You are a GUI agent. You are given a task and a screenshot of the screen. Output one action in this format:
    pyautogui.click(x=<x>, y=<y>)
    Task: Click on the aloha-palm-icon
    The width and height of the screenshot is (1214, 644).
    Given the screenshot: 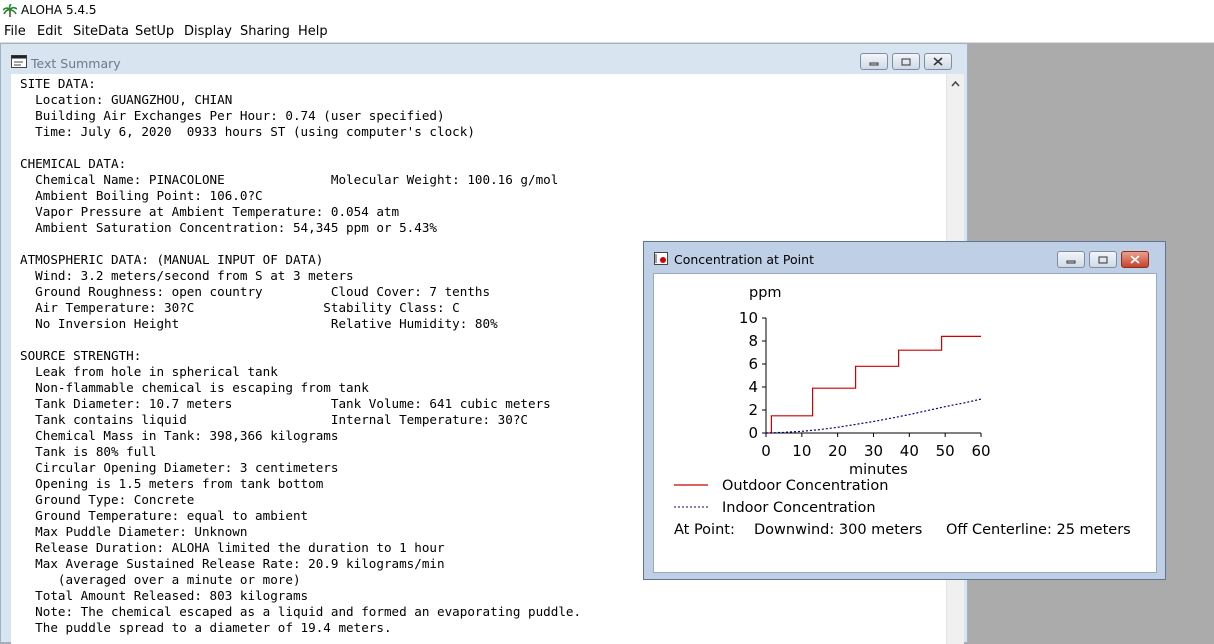 What is the action you would take?
    pyautogui.click(x=10, y=10)
    